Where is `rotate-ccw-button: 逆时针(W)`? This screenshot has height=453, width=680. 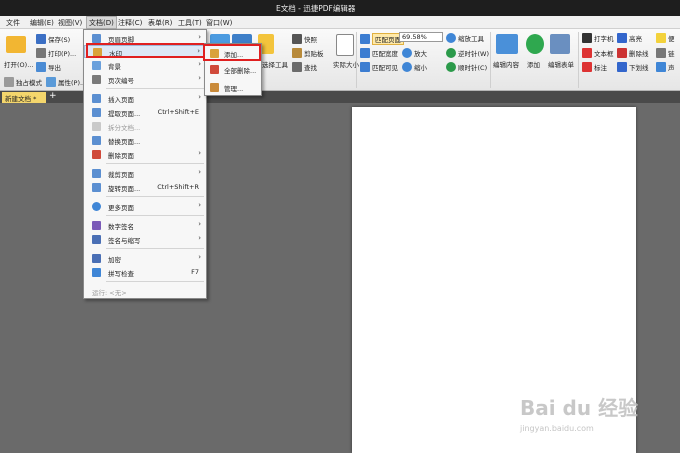 rotate-ccw-button: 逆时针(W) is located at coordinates (467, 53).